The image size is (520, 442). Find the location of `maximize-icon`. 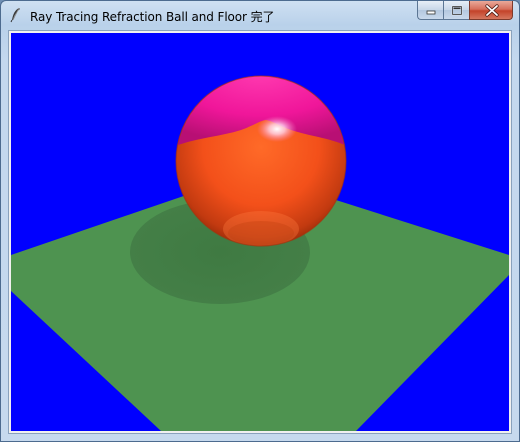

maximize-icon is located at coordinates (457, 10).